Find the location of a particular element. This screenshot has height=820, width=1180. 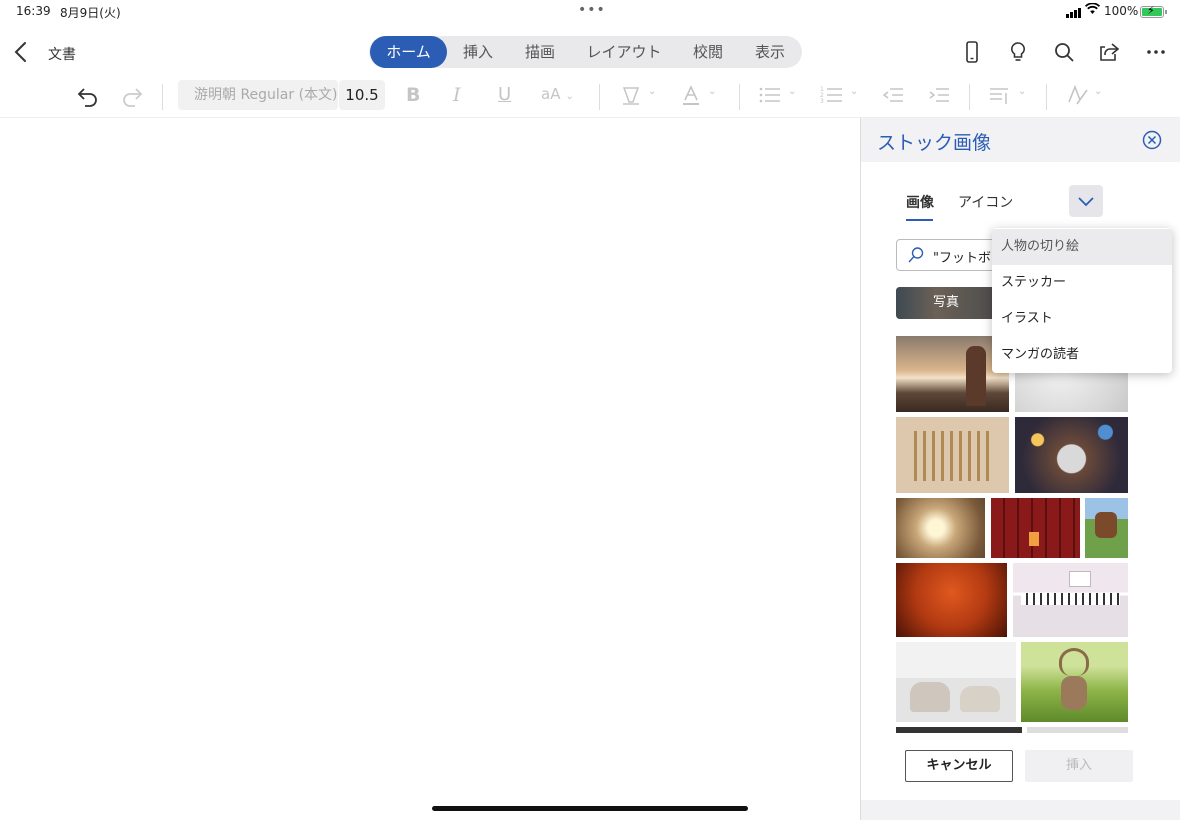

font-size-icon: aA ⌄ is located at coordinates (557, 97).